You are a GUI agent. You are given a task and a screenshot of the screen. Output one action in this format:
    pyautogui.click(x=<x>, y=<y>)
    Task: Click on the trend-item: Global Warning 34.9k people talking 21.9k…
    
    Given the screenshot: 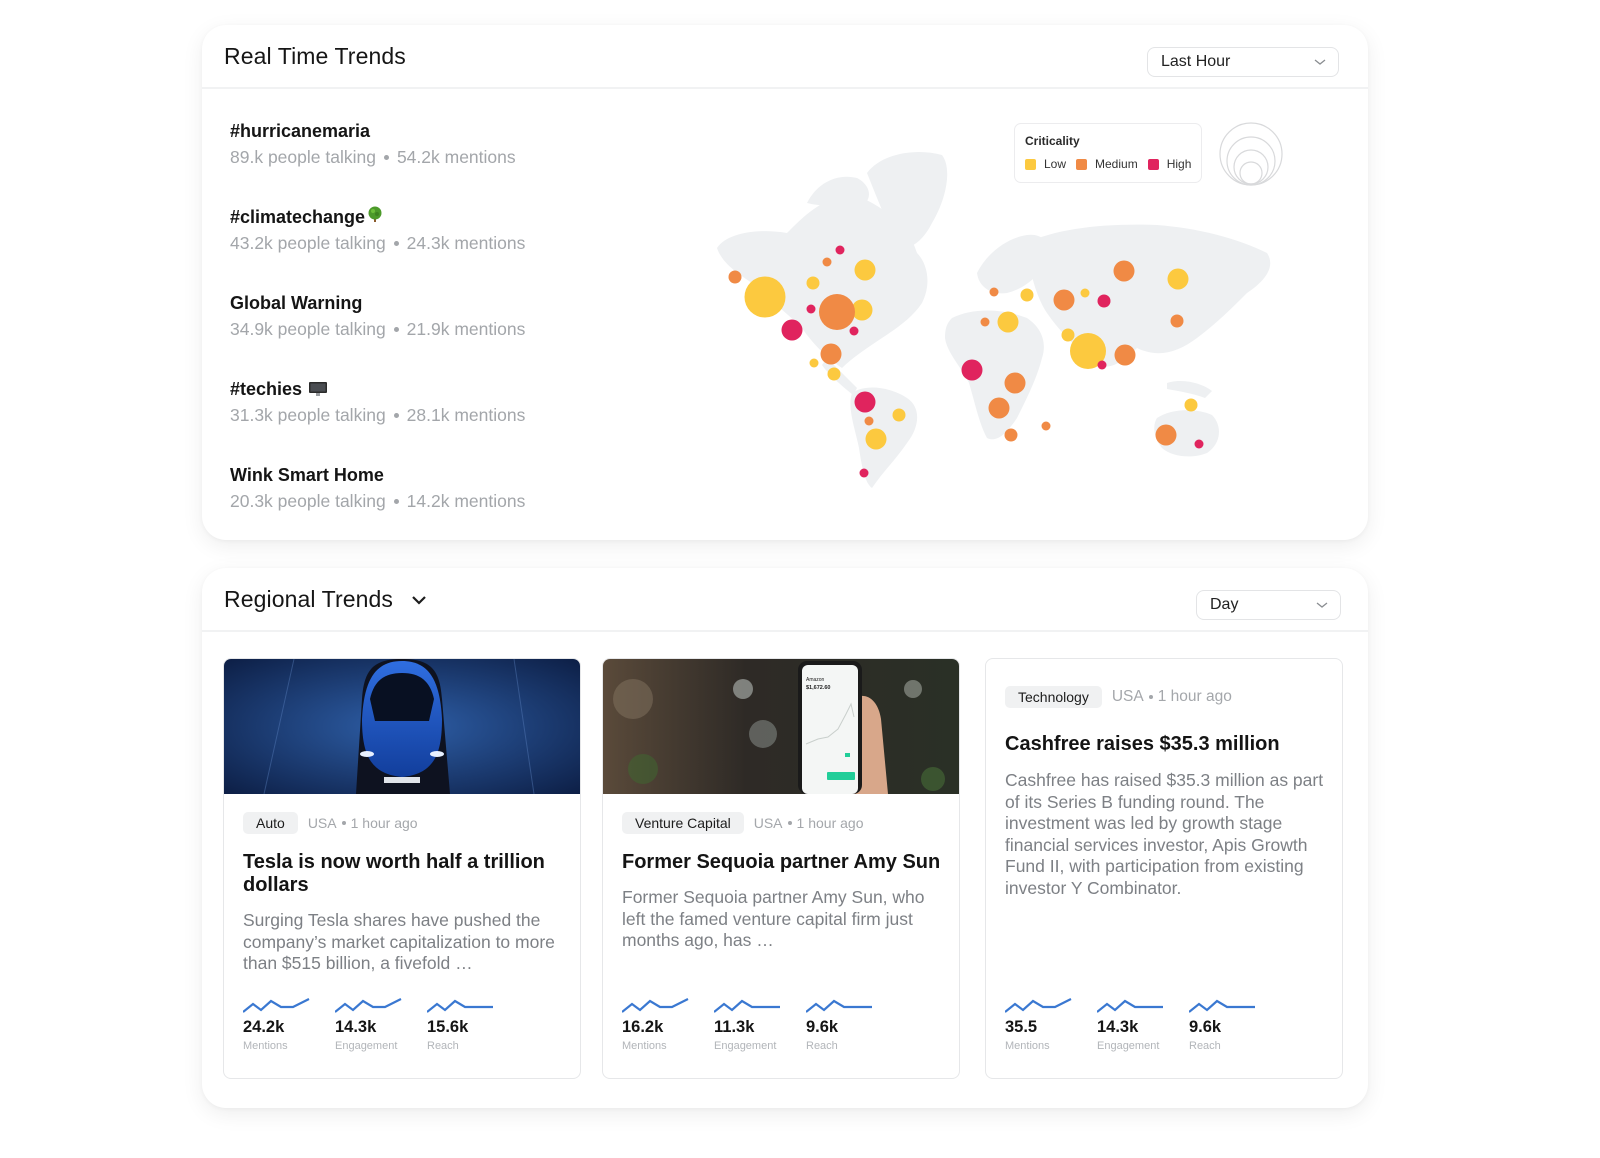 What is the action you would take?
    pyautogui.click(x=377, y=330)
    